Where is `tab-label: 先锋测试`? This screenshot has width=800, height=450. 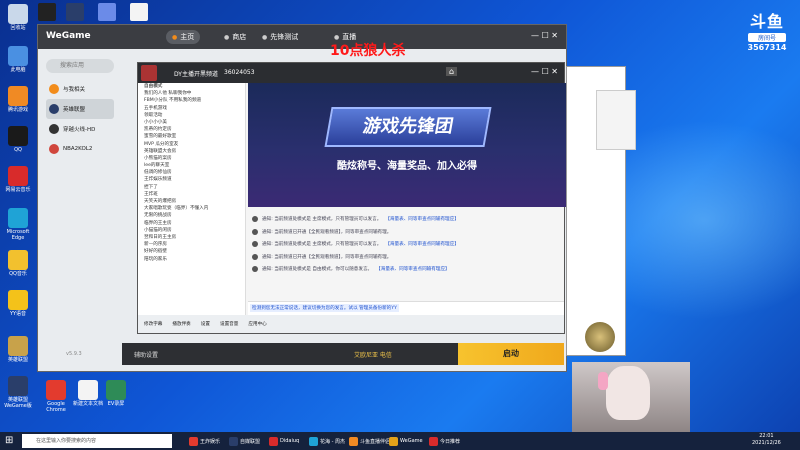 tab-label: 先锋测试 is located at coordinates (284, 37).